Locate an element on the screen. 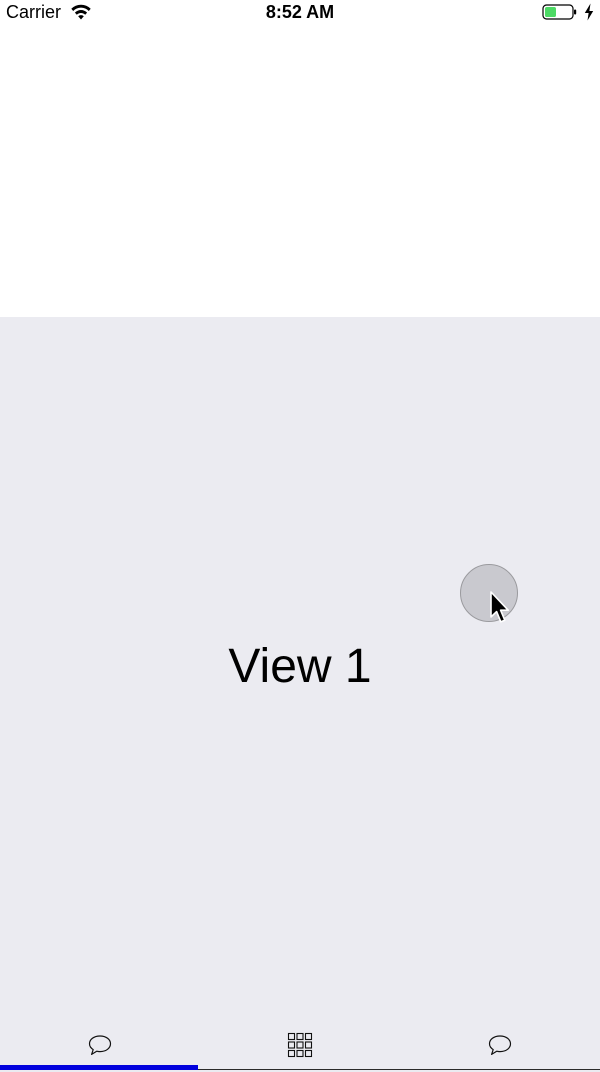 This screenshot has height=1072, width=600. status-bar: Carrier 8:52 AM is located at coordinates (300, 13).